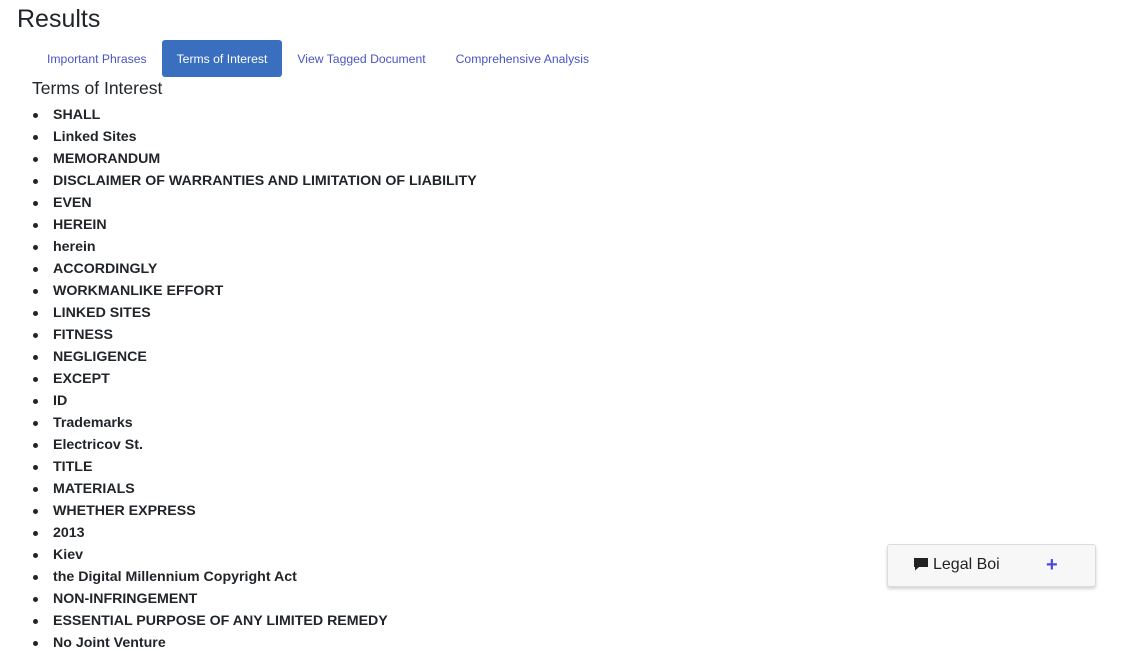 The image size is (1124, 651). I want to click on list-item: Electricov St., so click(255, 445).